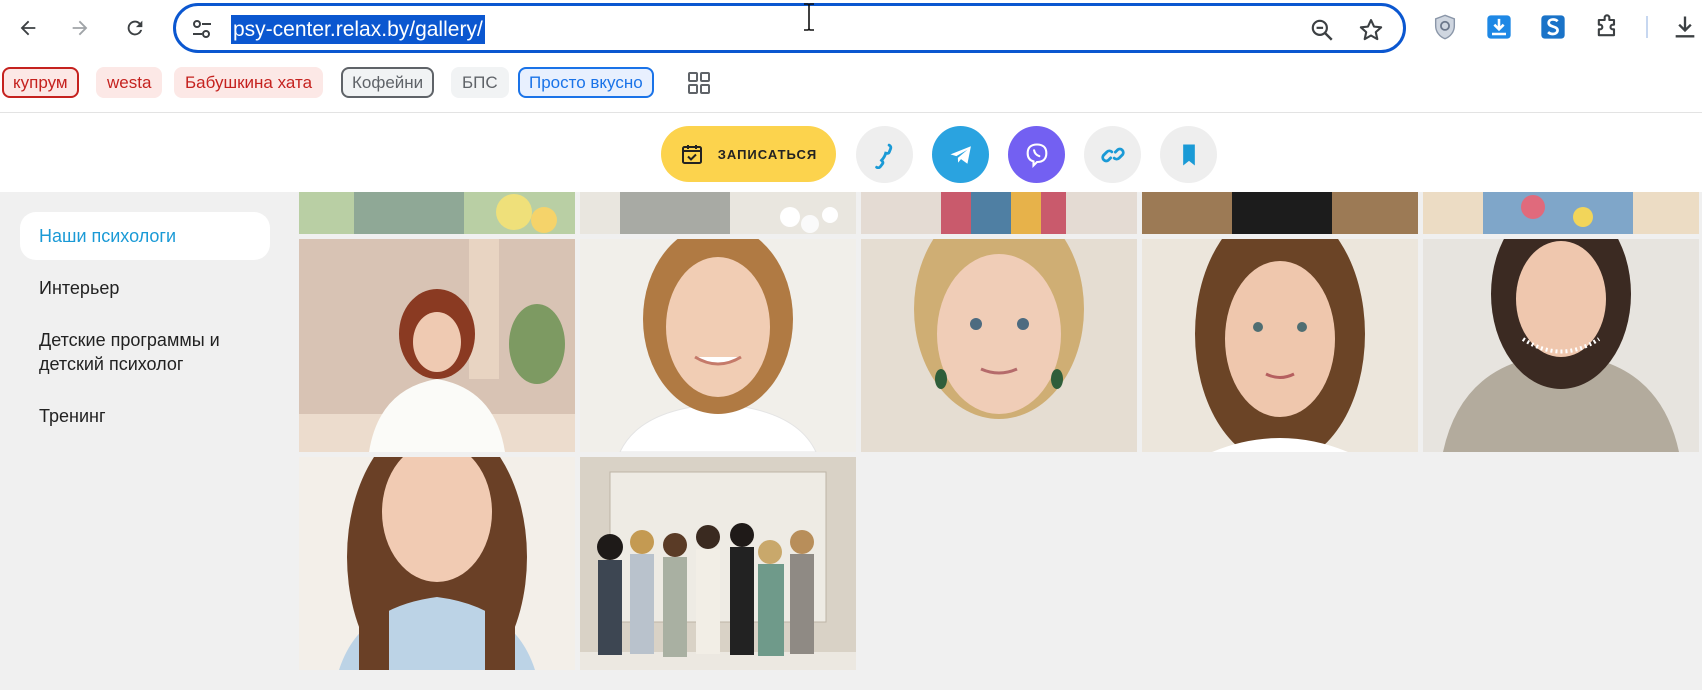 The image size is (1702, 690). I want to click on viber-button, so click(1036, 154).